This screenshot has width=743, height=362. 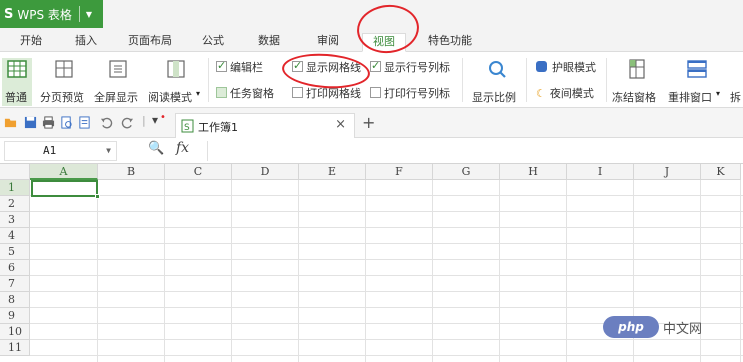 I want to click on full-screen-icon, so click(x=118, y=69).